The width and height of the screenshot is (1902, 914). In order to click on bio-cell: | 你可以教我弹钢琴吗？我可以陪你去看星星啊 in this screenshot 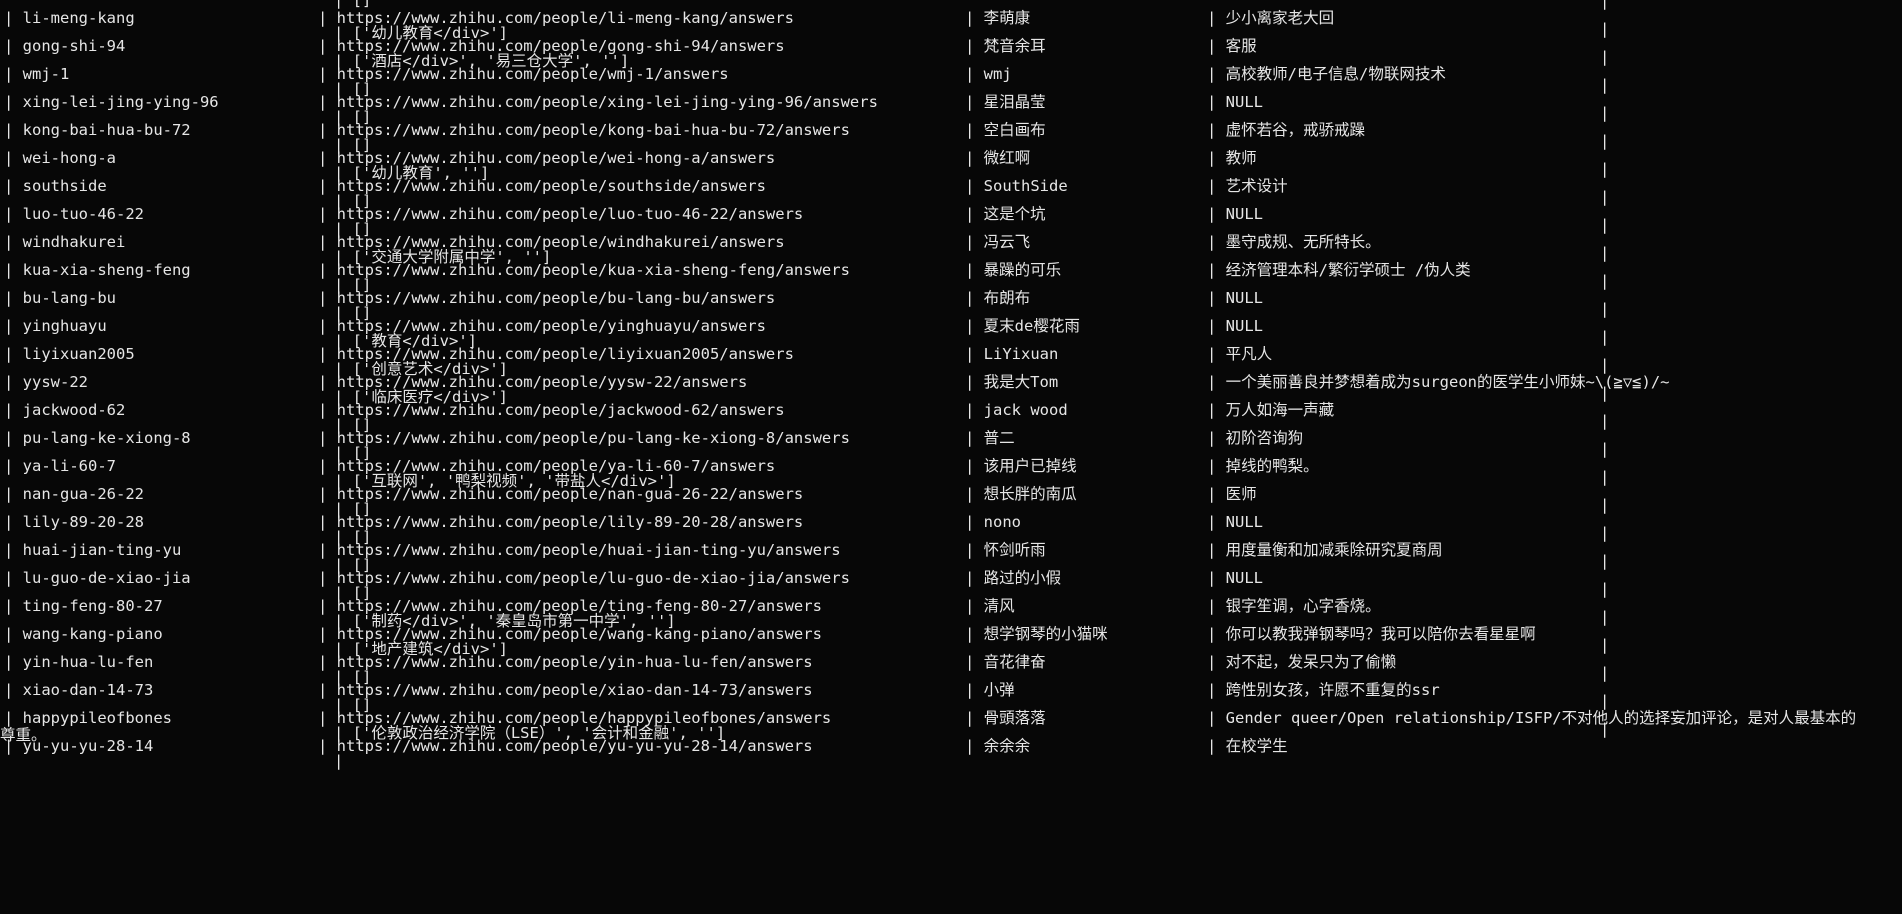, I will do `click(1371, 634)`.